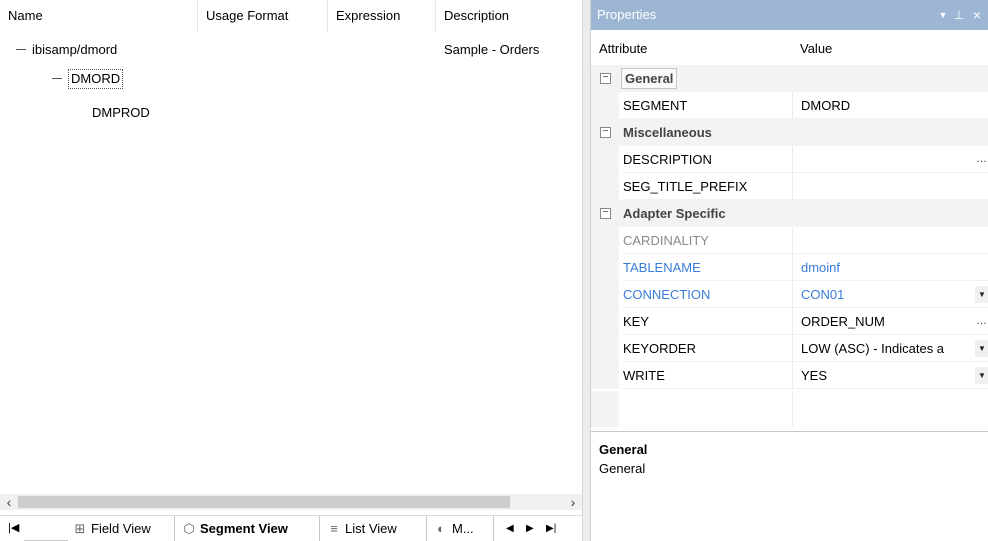  What do you see at coordinates (573, 502) in the screenshot?
I see `scroll-right-arrow-icon: ›` at bounding box center [573, 502].